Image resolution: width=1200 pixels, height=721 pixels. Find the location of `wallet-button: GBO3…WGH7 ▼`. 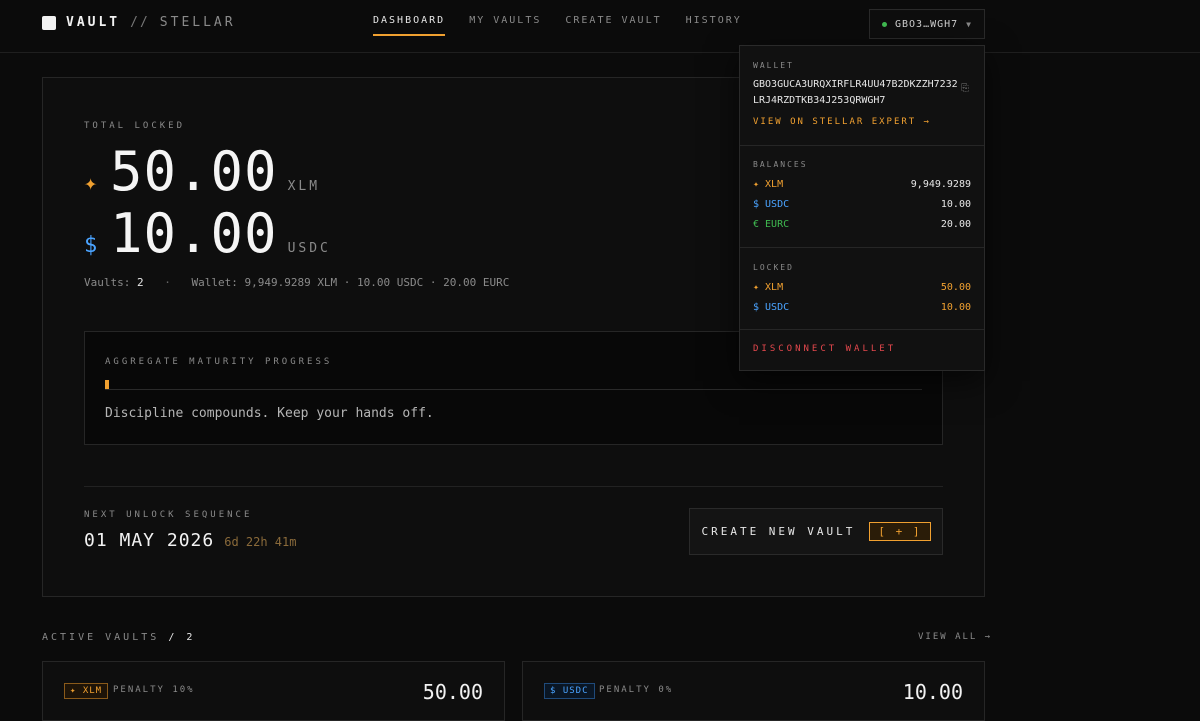

wallet-button: GBO3…WGH7 ▼ is located at coordinates (927, 24).